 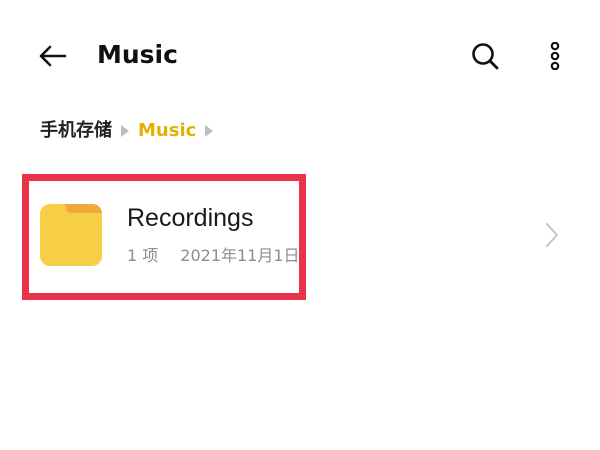 I want to click on chevron-right-button, so click(x=552, y=235).